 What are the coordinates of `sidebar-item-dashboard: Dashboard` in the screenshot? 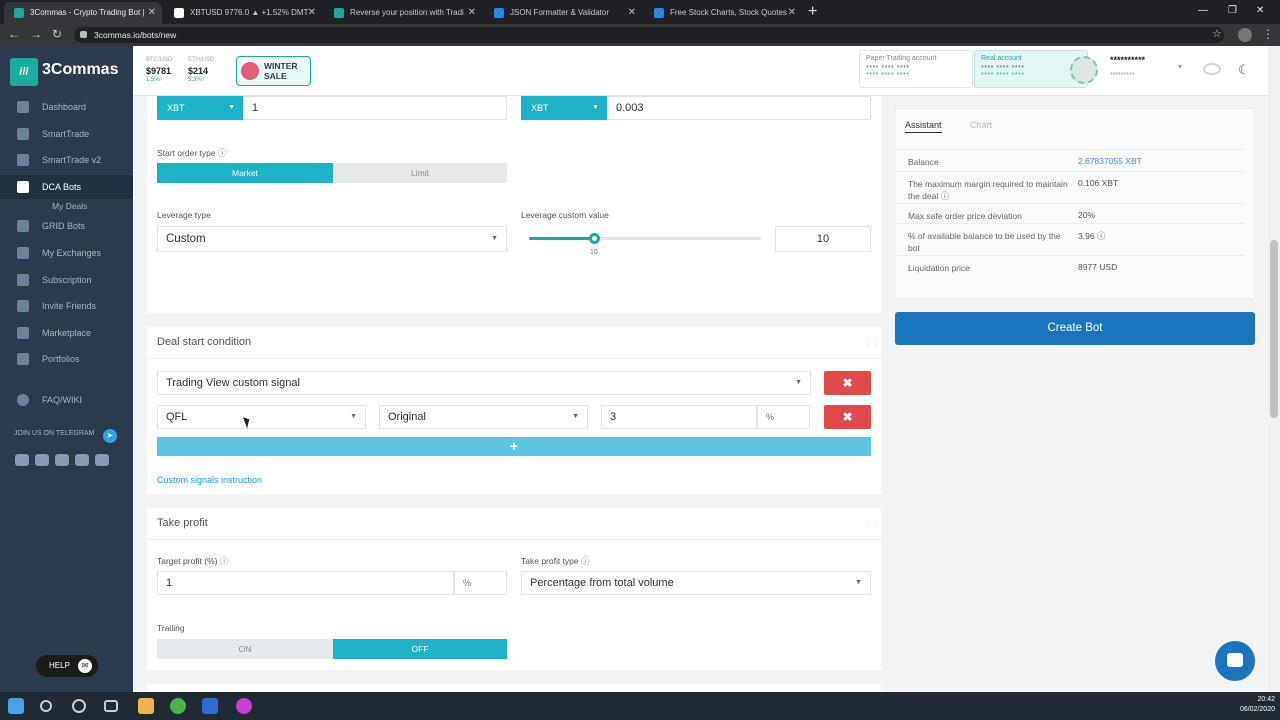 It's located at (66, 107).